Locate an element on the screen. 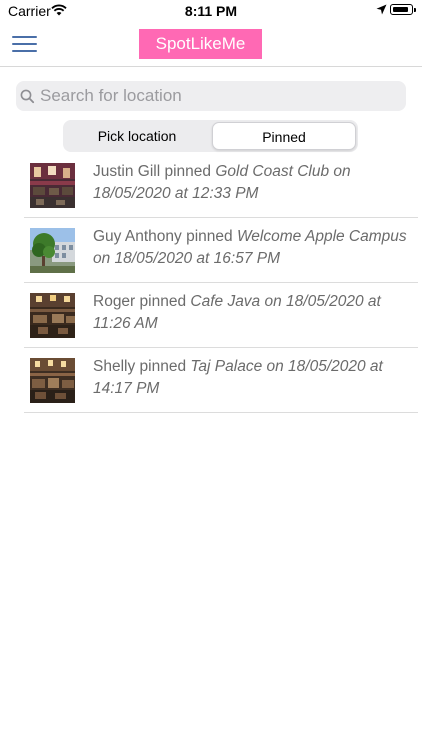 The image size is (422, 750). pin-user: Shelly is located at coordinates (114, 366).